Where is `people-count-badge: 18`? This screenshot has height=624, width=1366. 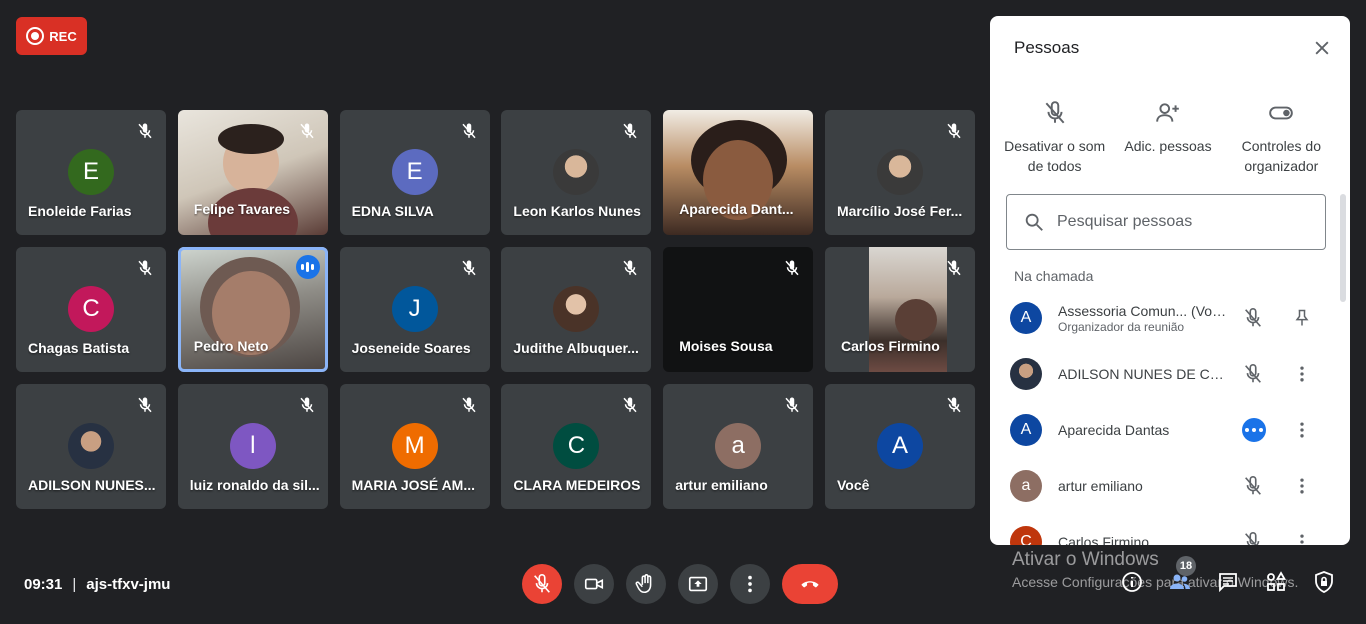 people-count-badge: 18 is located at coordinates (1186, 566).